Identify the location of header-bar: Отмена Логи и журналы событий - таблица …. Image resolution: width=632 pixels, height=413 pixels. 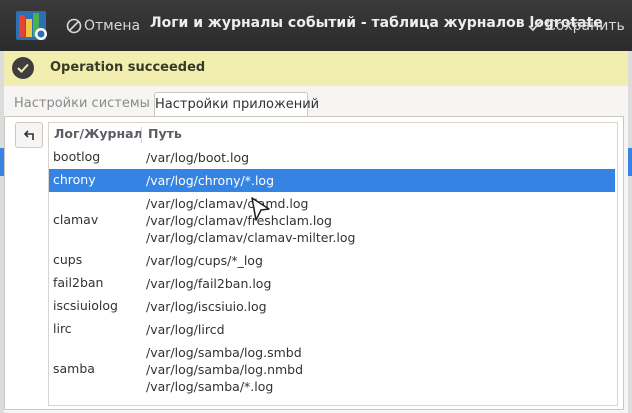
(316, 25).